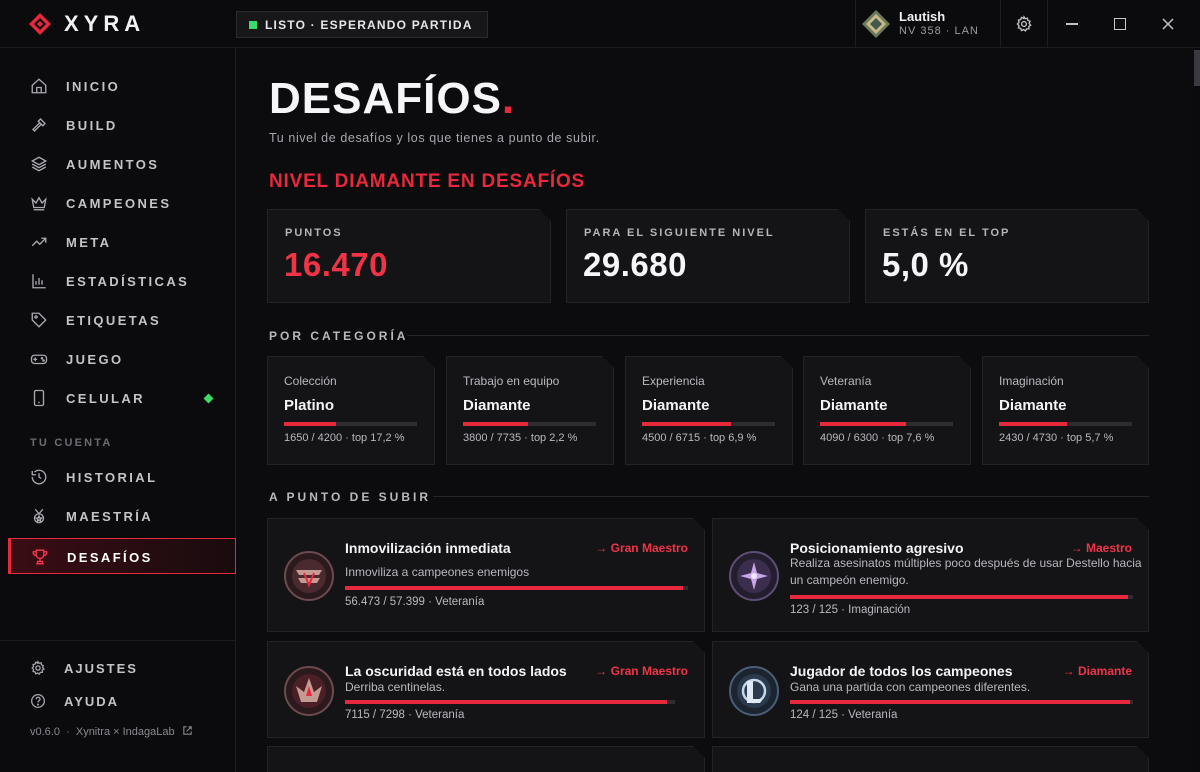 Image resolution: width=1200 pixels, height=772 pixels. I want to click on close-button, so click(1168, 24).